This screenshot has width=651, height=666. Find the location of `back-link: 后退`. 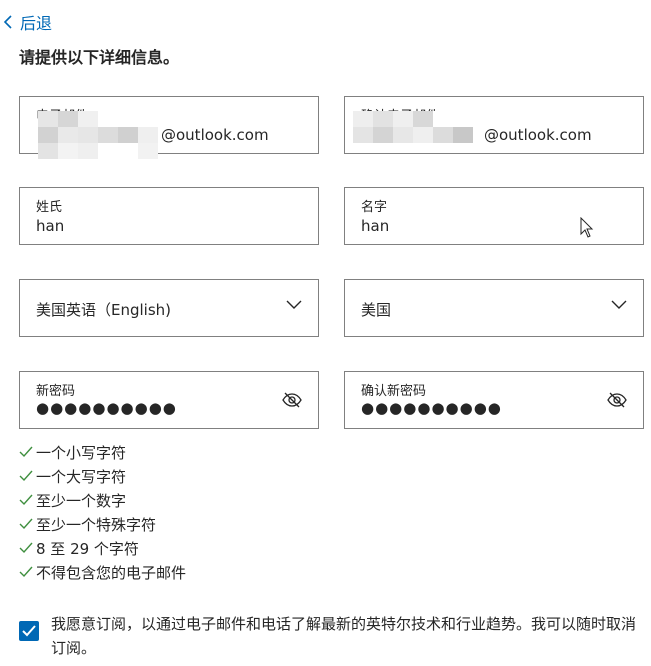

back-link: 后退 is located at coordinates (27, 22).